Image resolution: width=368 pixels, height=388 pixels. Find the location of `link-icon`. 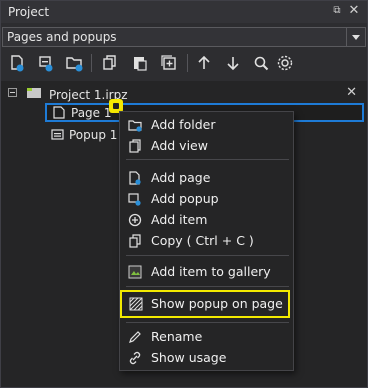

link-icon is located at coordinates (135, 358).